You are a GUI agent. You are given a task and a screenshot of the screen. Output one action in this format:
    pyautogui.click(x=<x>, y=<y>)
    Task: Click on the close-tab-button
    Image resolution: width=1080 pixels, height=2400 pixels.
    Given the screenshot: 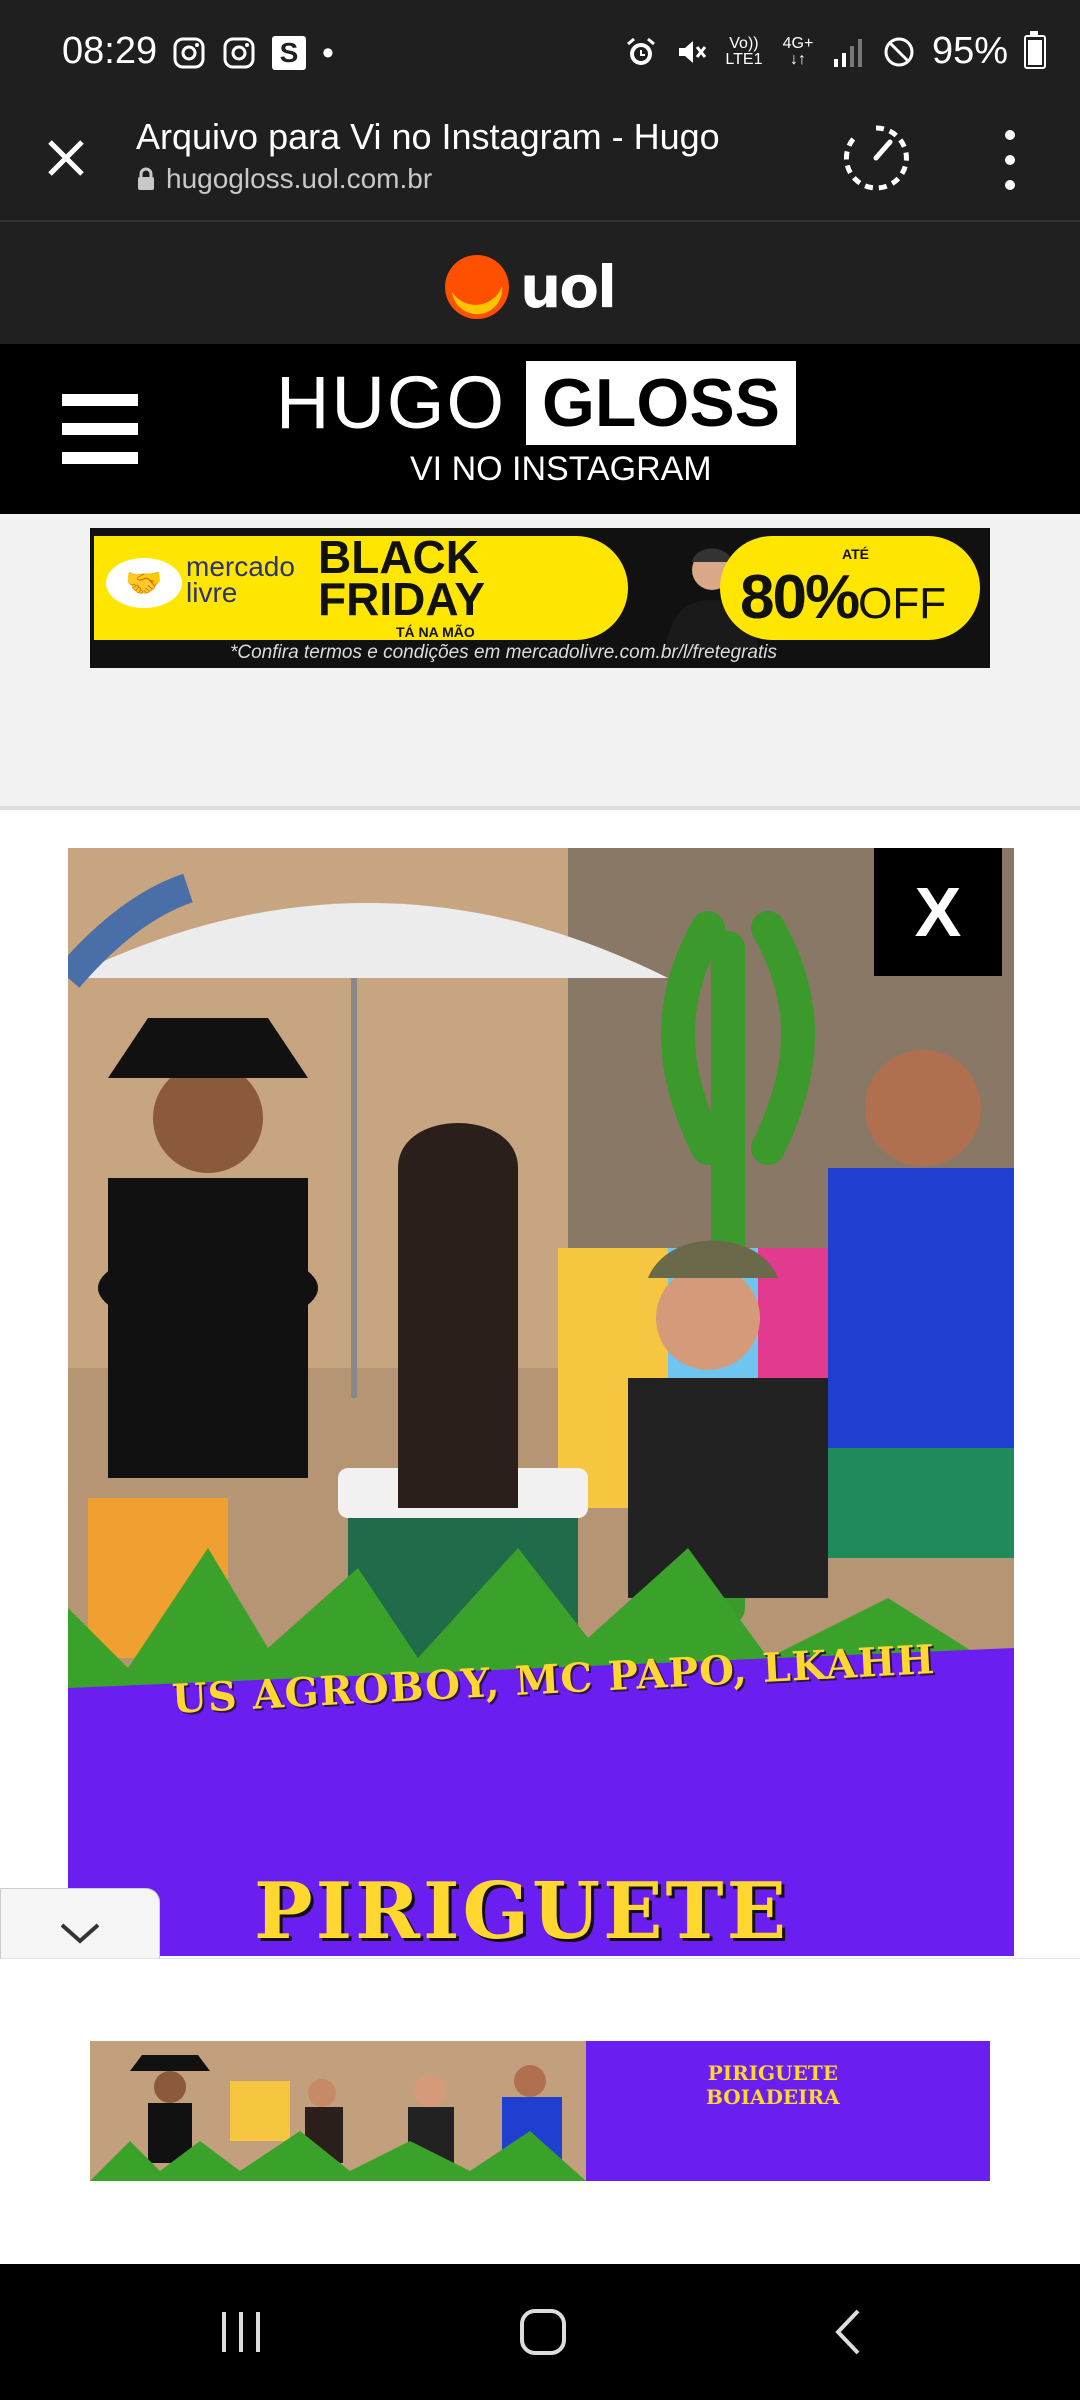 What is the action you would take?
    pyautogui.click(x=66, y=158)
    